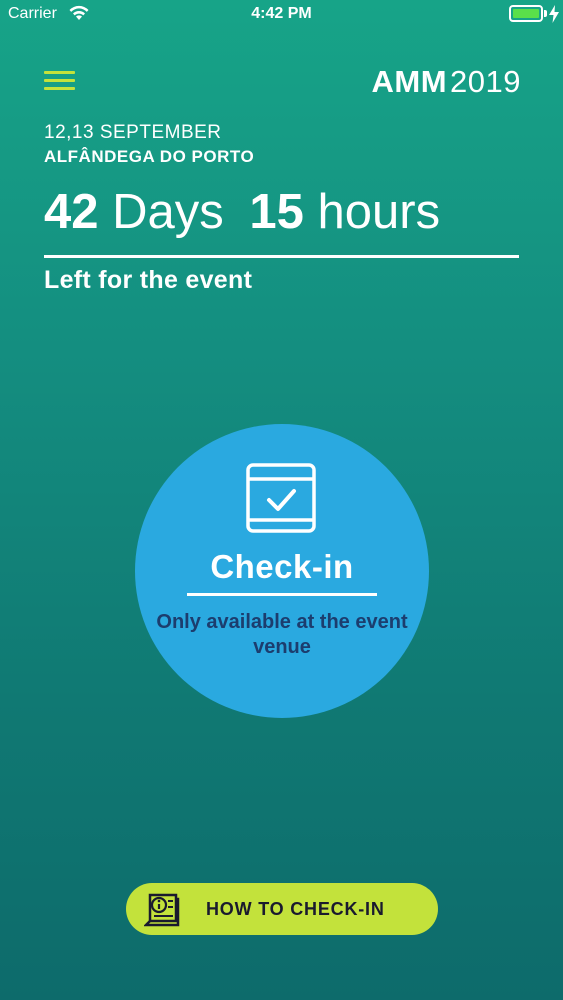 The image size is (563, 1000). What do you see at coordinates (168, 212) in the screenshot?
I see `countdown-days-unit: Days` at bounding box center [168, 212].